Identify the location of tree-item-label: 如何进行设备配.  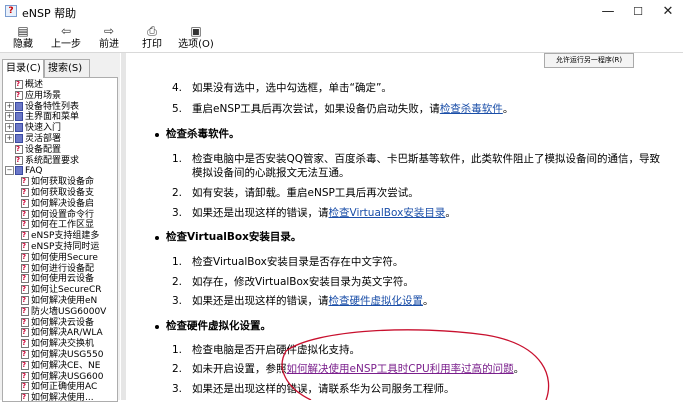
(63, 268).